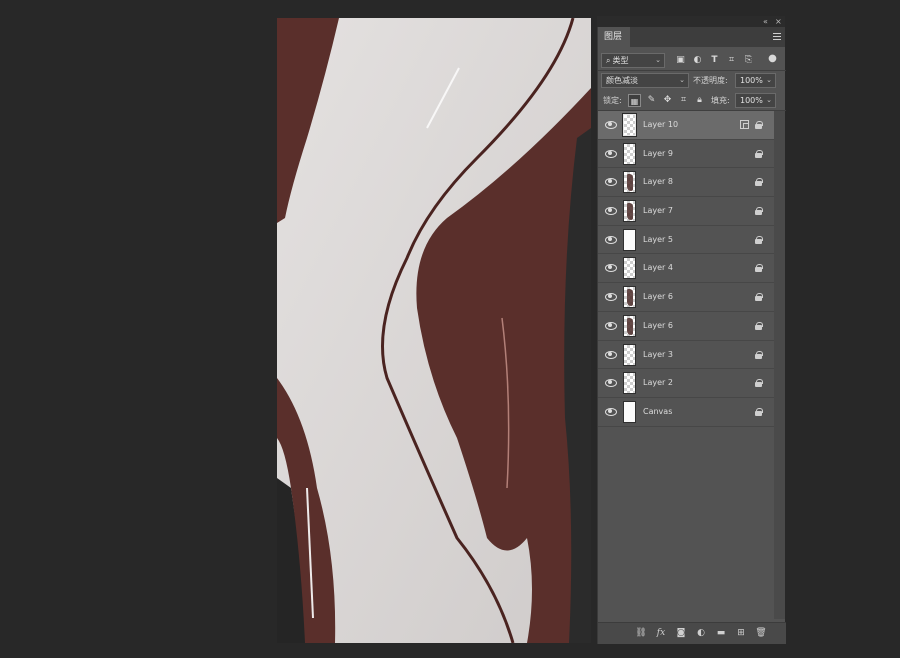 This screenshot has height=658, width=900. I want to click on shape-filter-icon: ⌗, so click(731, 60).